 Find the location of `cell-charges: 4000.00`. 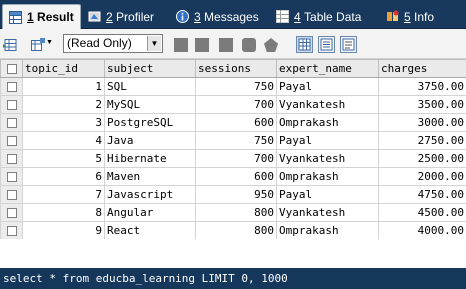

cell-charges: 4000.00 is located at coordinates (422, 230).